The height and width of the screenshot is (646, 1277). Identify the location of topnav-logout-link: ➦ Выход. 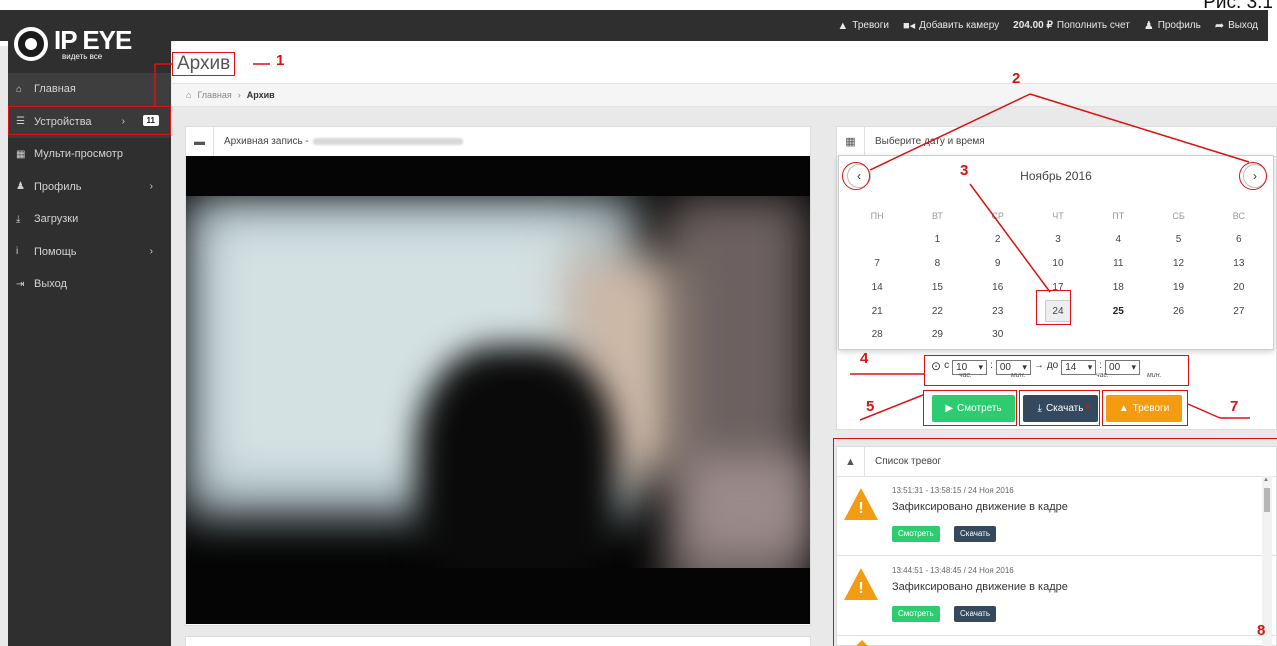
(1236, 25).